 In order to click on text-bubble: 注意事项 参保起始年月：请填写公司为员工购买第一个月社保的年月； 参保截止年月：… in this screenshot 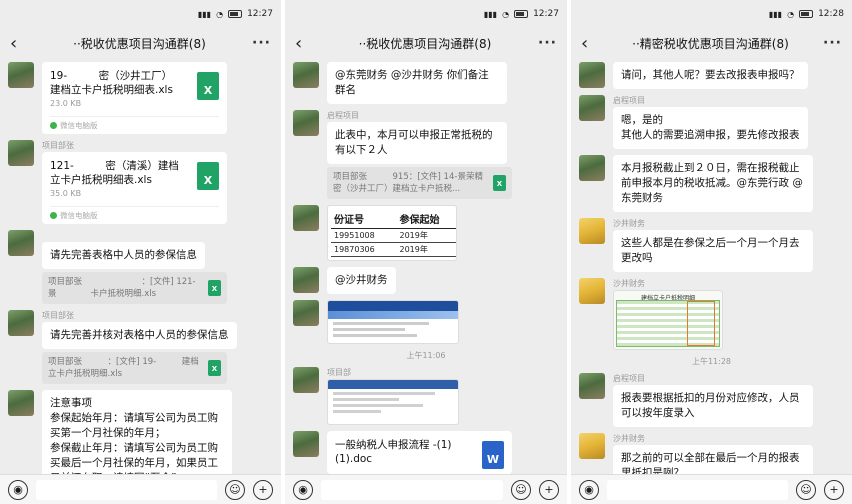, I will do `click(137, 432)`.